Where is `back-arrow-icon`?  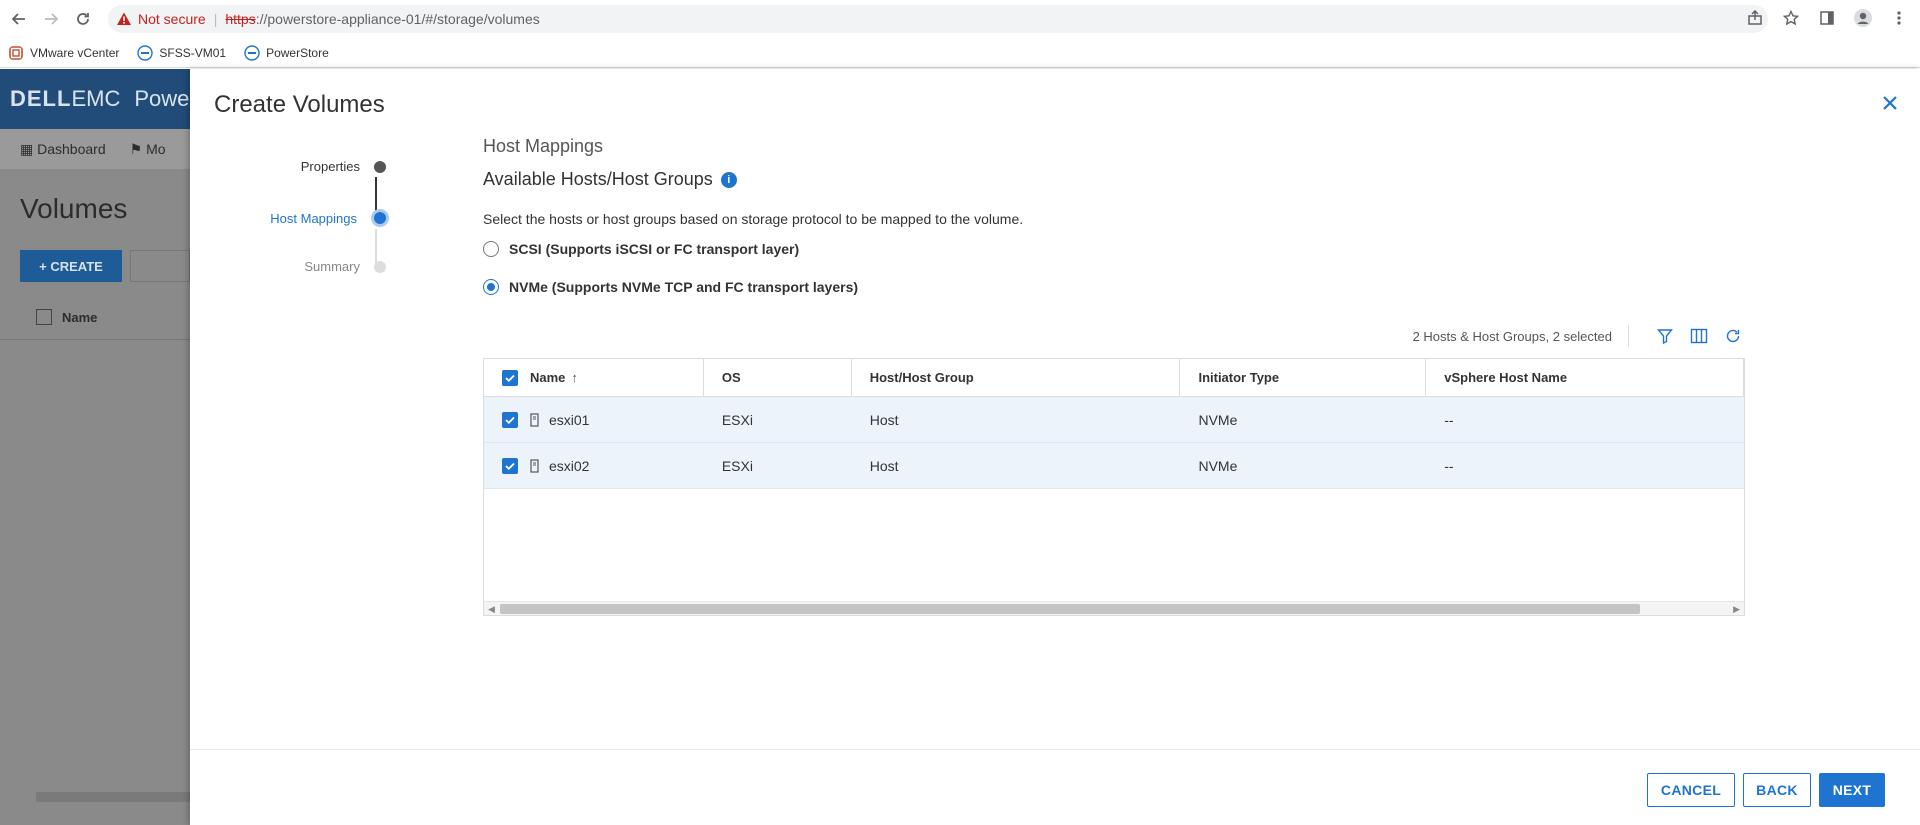 back-arrow-icon is located at coordinates (19, 19).